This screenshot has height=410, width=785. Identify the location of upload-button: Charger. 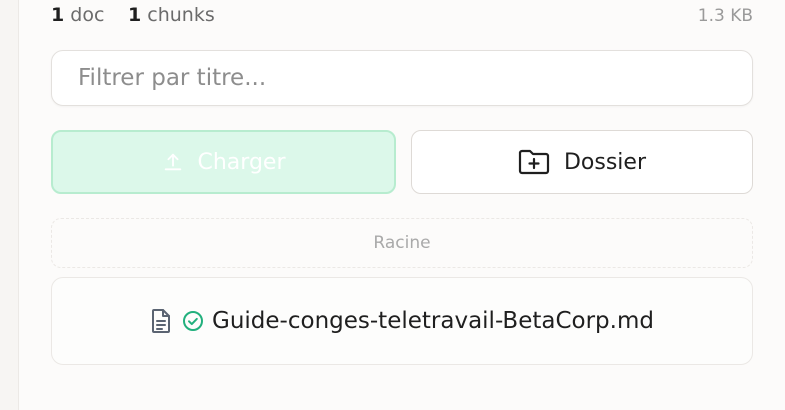
(223, 162).